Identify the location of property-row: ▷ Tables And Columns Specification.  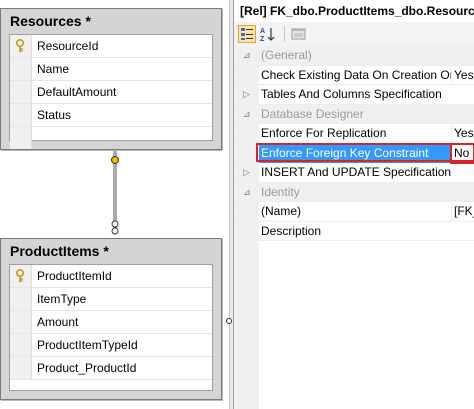
(354, 95).